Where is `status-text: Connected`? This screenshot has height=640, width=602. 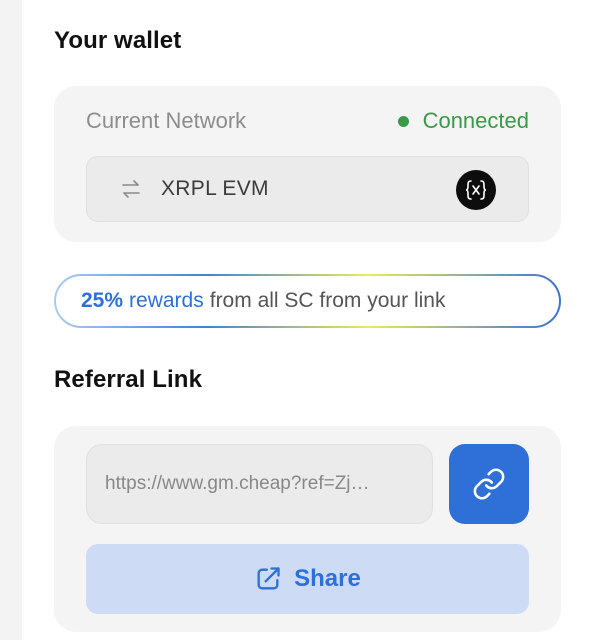 status-text: Connected is located at coordinates (475, 120).